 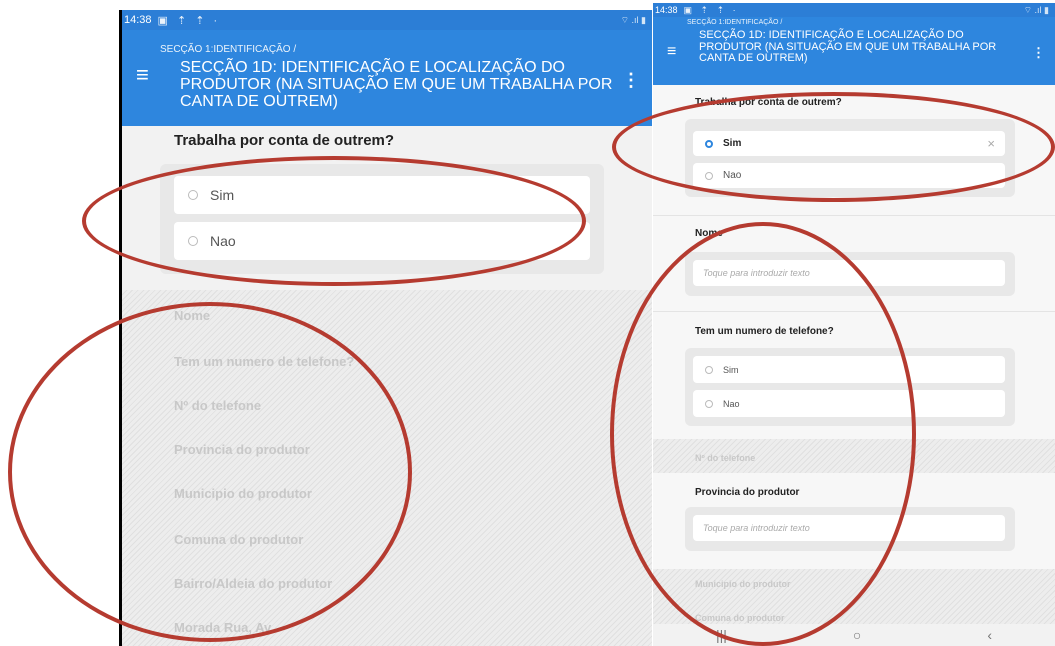 I want to click on system-nav-bar: ||| ○ ‹, so click(x=854, y=635).